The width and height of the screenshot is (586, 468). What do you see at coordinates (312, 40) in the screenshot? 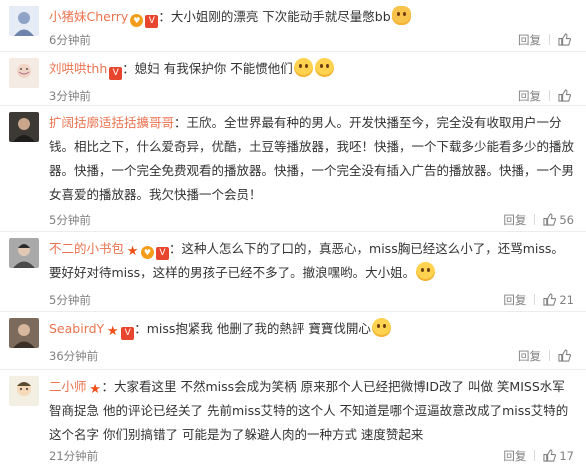
I see `comment-meta: 6分钟前 回复` at bounding box center [312, 40].